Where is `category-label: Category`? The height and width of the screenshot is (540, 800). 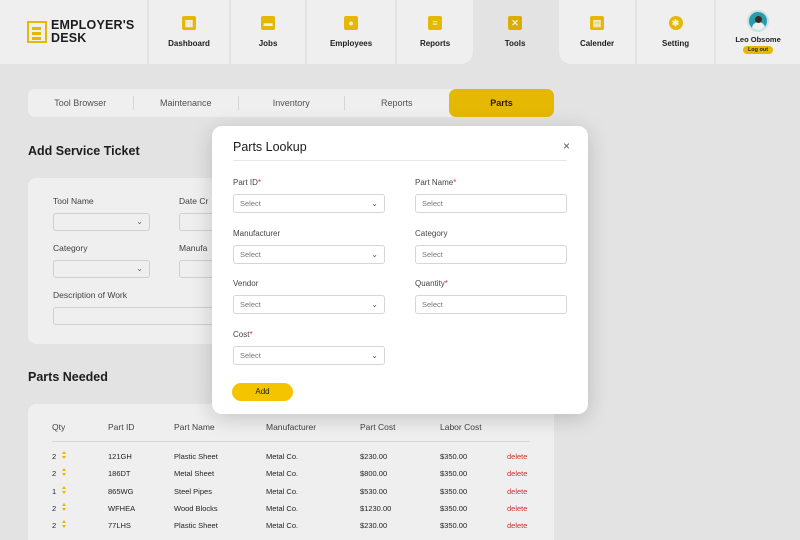
category-label: Category is located at coordinates (431, 233).